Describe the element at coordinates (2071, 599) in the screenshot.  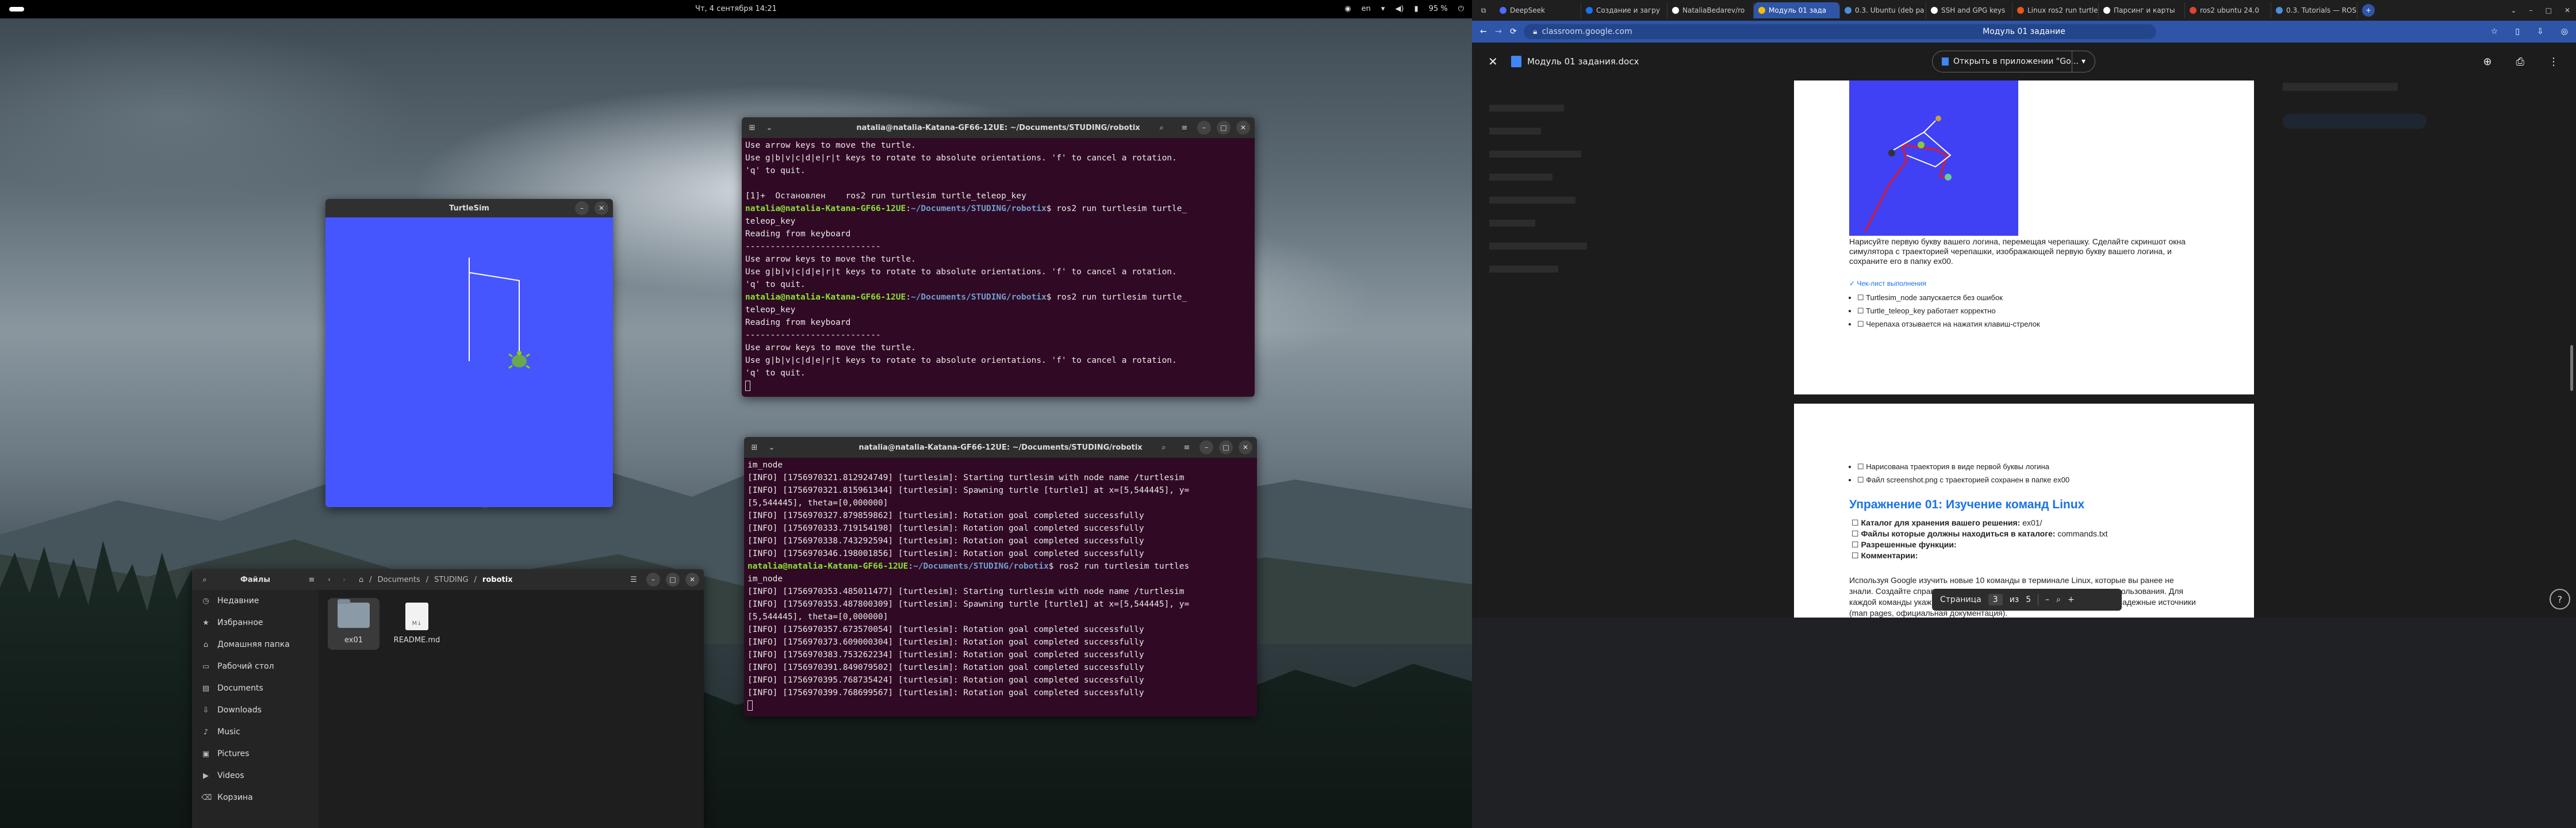
I see `zoom-in-icon: +` at that location.